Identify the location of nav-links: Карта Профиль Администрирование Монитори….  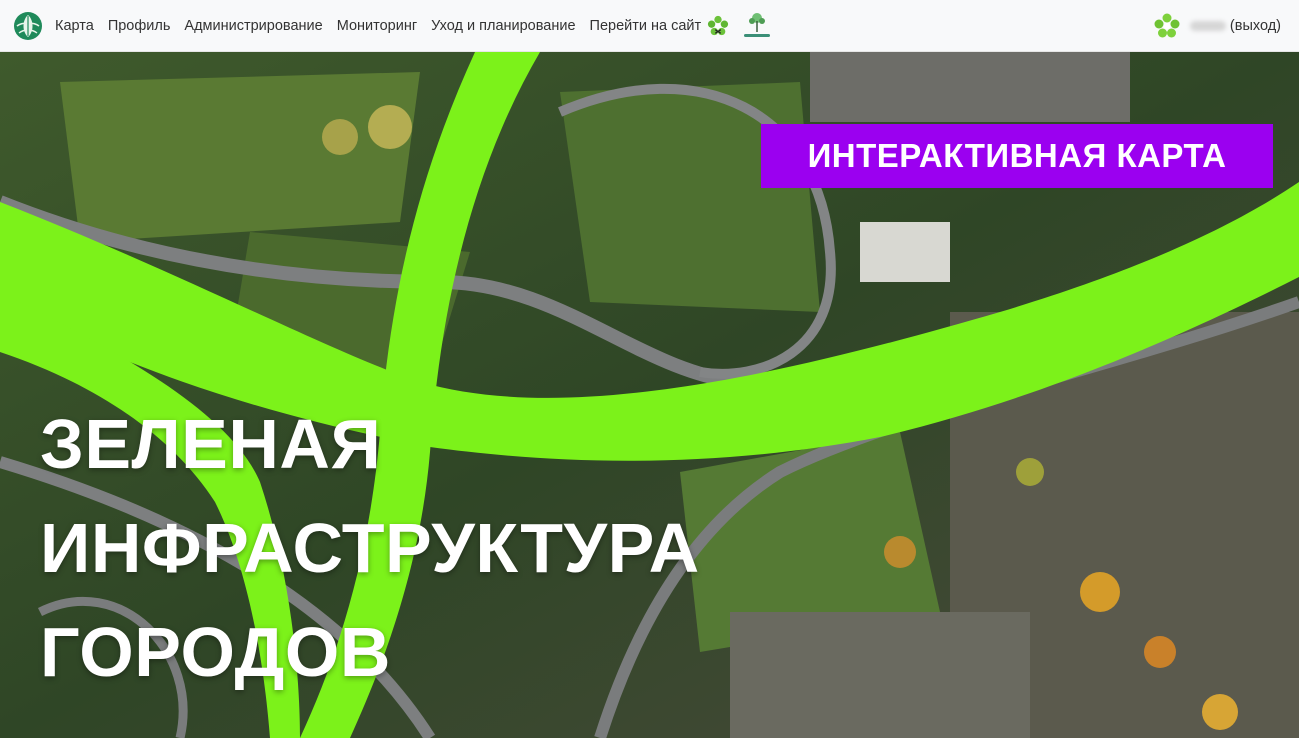
(414, 26).